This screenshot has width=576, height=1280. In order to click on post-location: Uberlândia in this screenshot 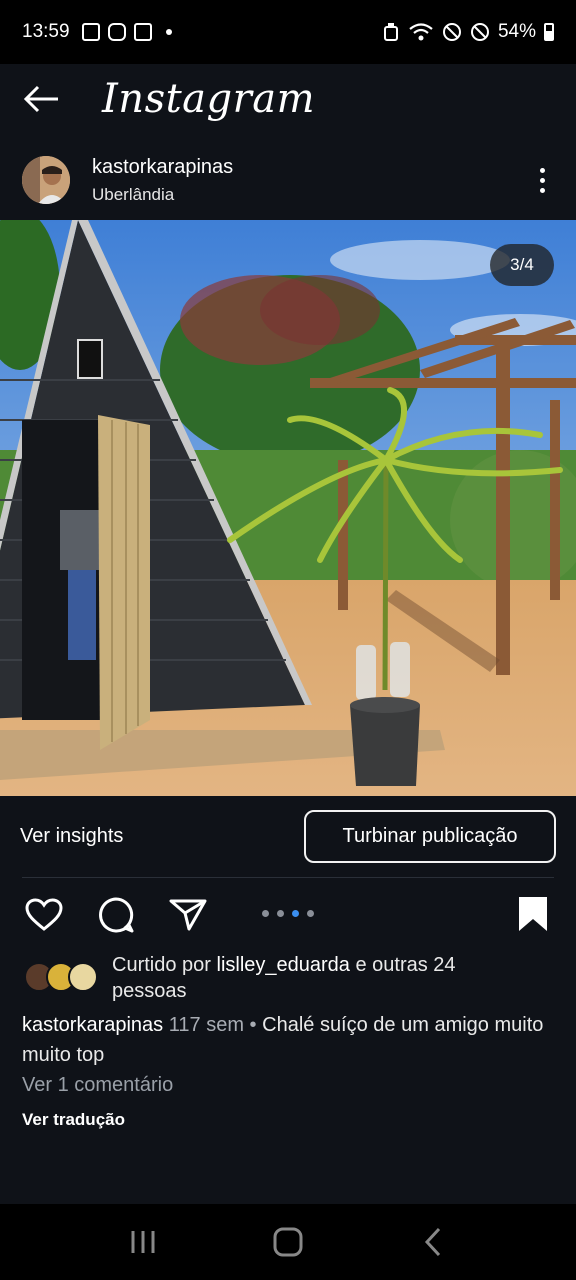, I will do `click(162, 195)`.